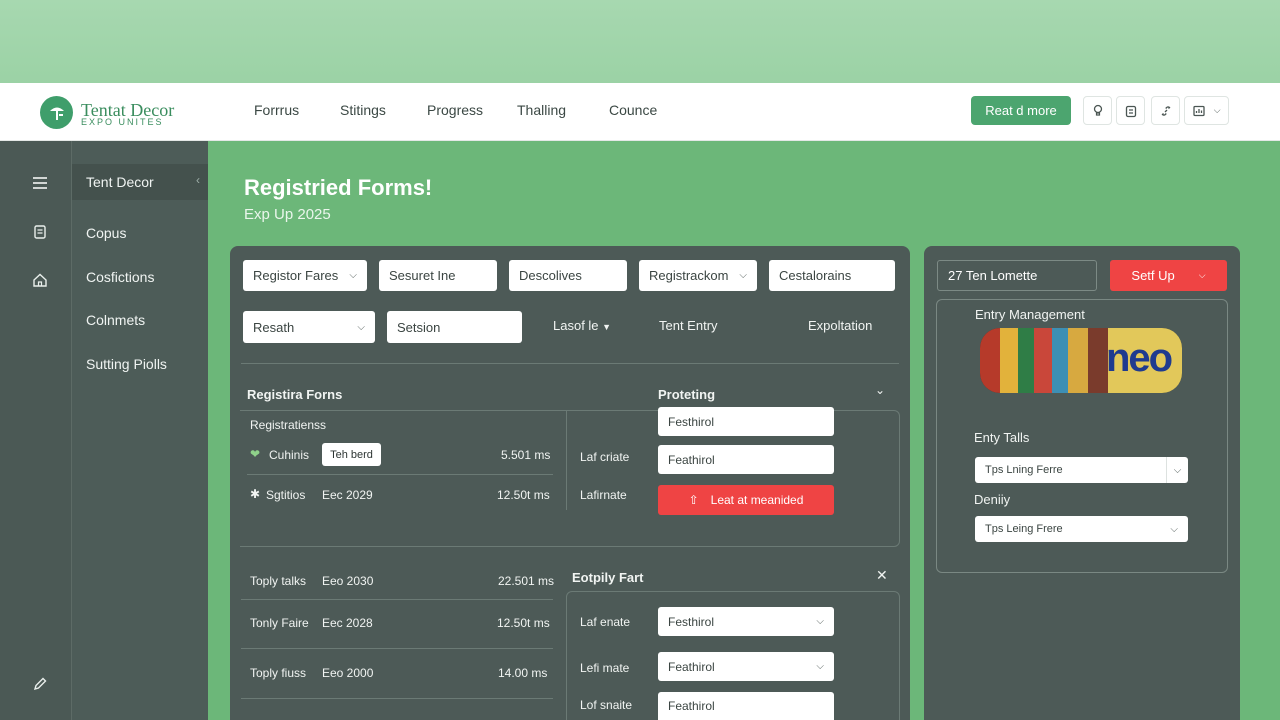 This screenshot has width=1280, height=720. I want to click on lower-row-date: Eeo 2000, so click(348, 673).